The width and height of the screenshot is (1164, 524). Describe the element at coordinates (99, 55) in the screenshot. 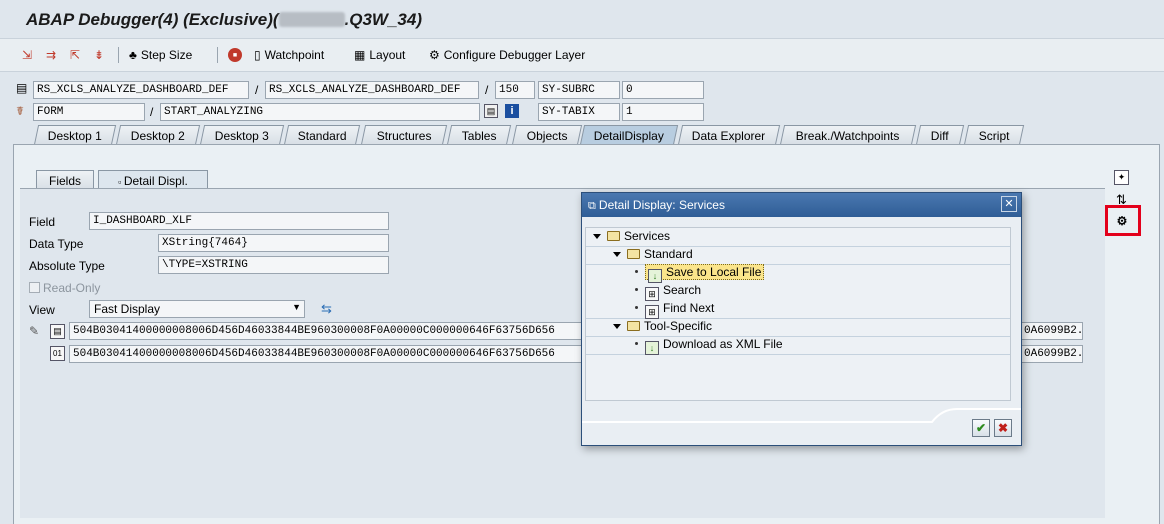

I see `continue-button: ⇟` at that location.